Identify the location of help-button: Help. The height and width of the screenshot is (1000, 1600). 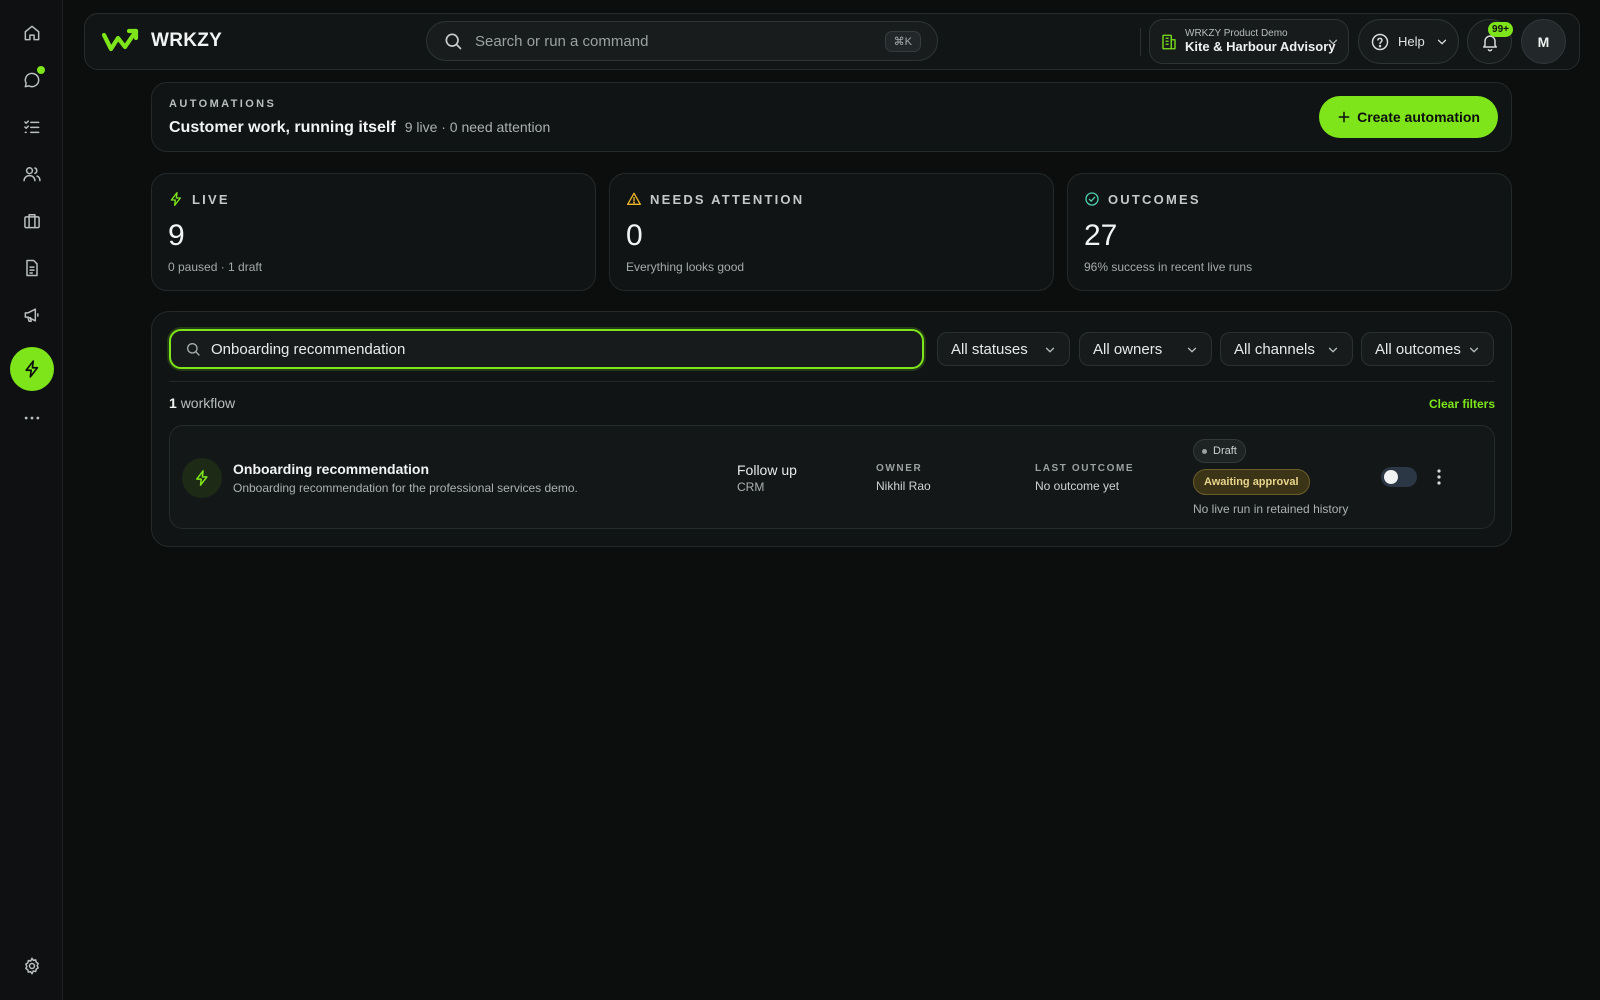
(1408, 41).